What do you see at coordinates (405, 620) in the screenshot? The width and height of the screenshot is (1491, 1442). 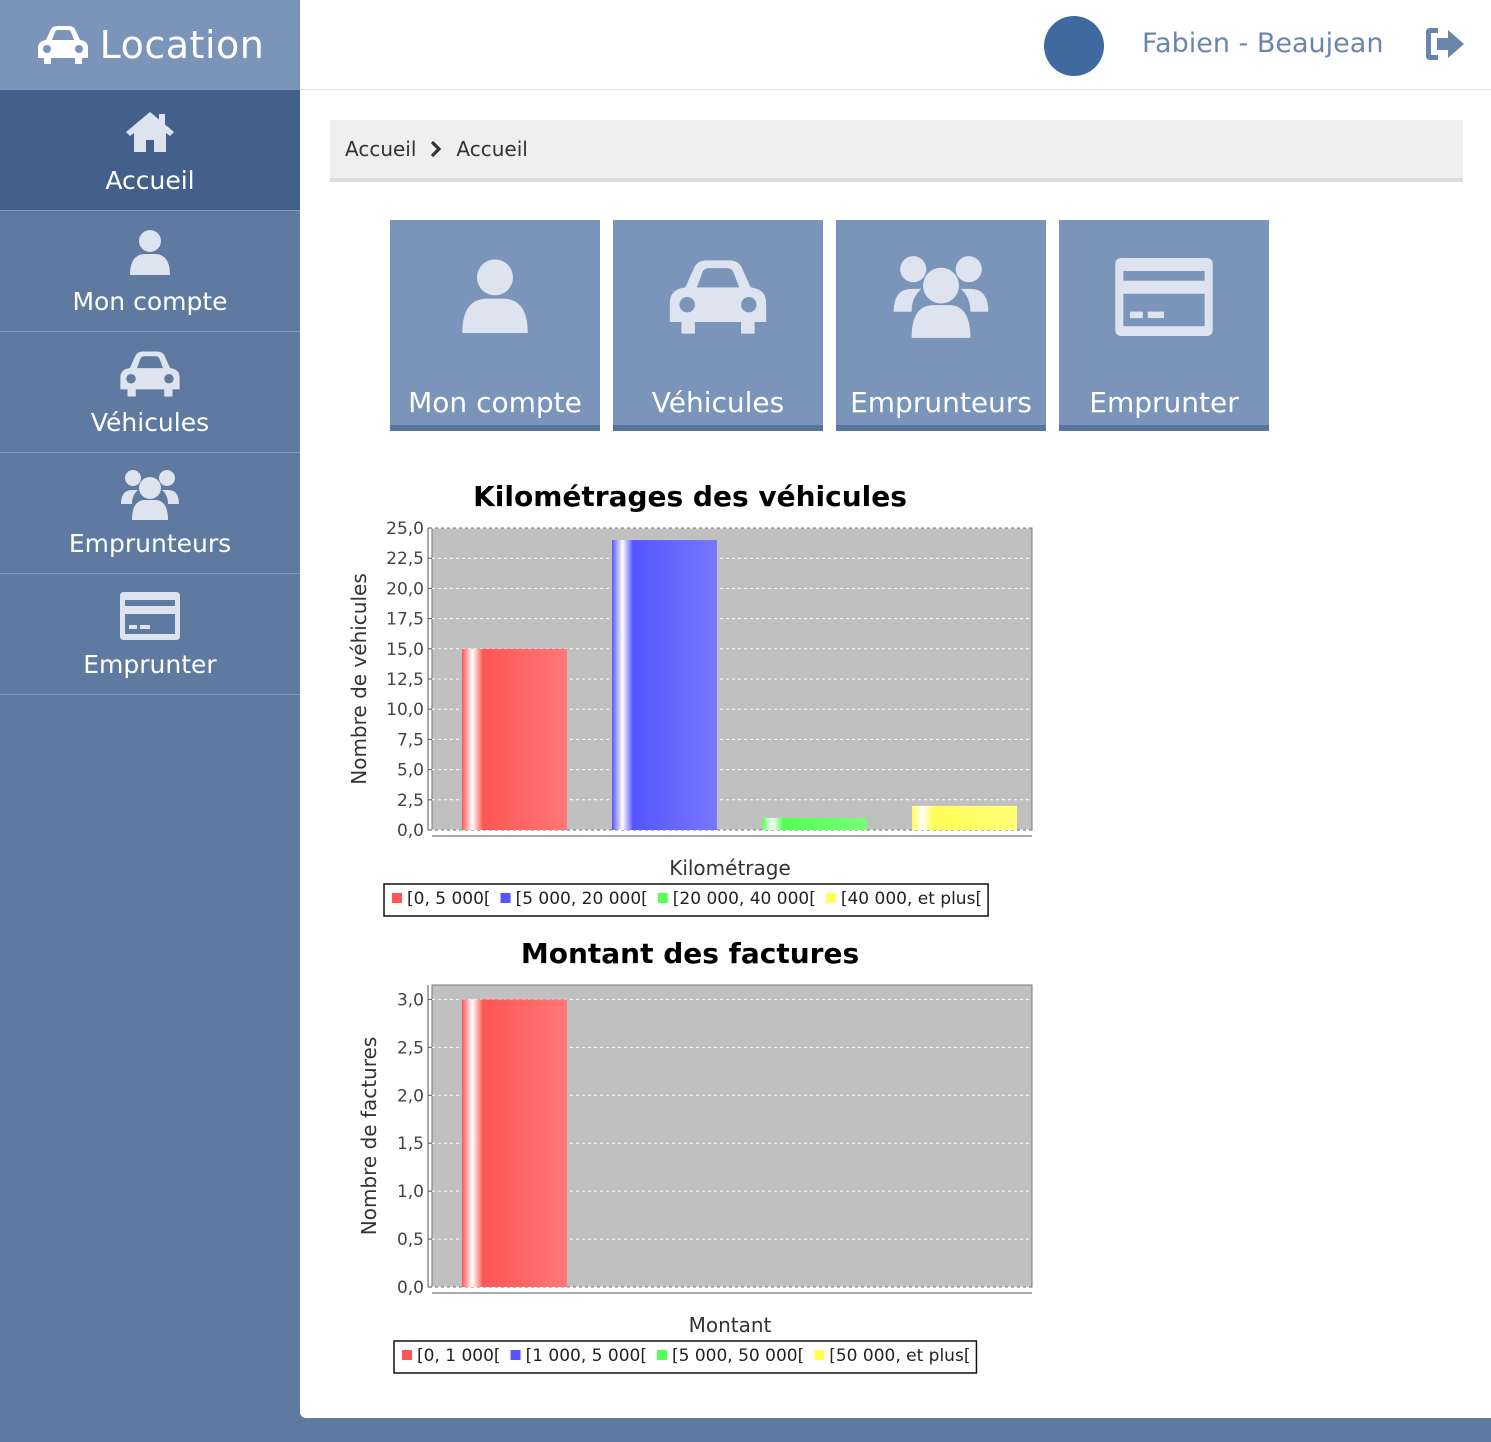 I see `y-tick-label: 17,5` at bounding box center [405, 620].